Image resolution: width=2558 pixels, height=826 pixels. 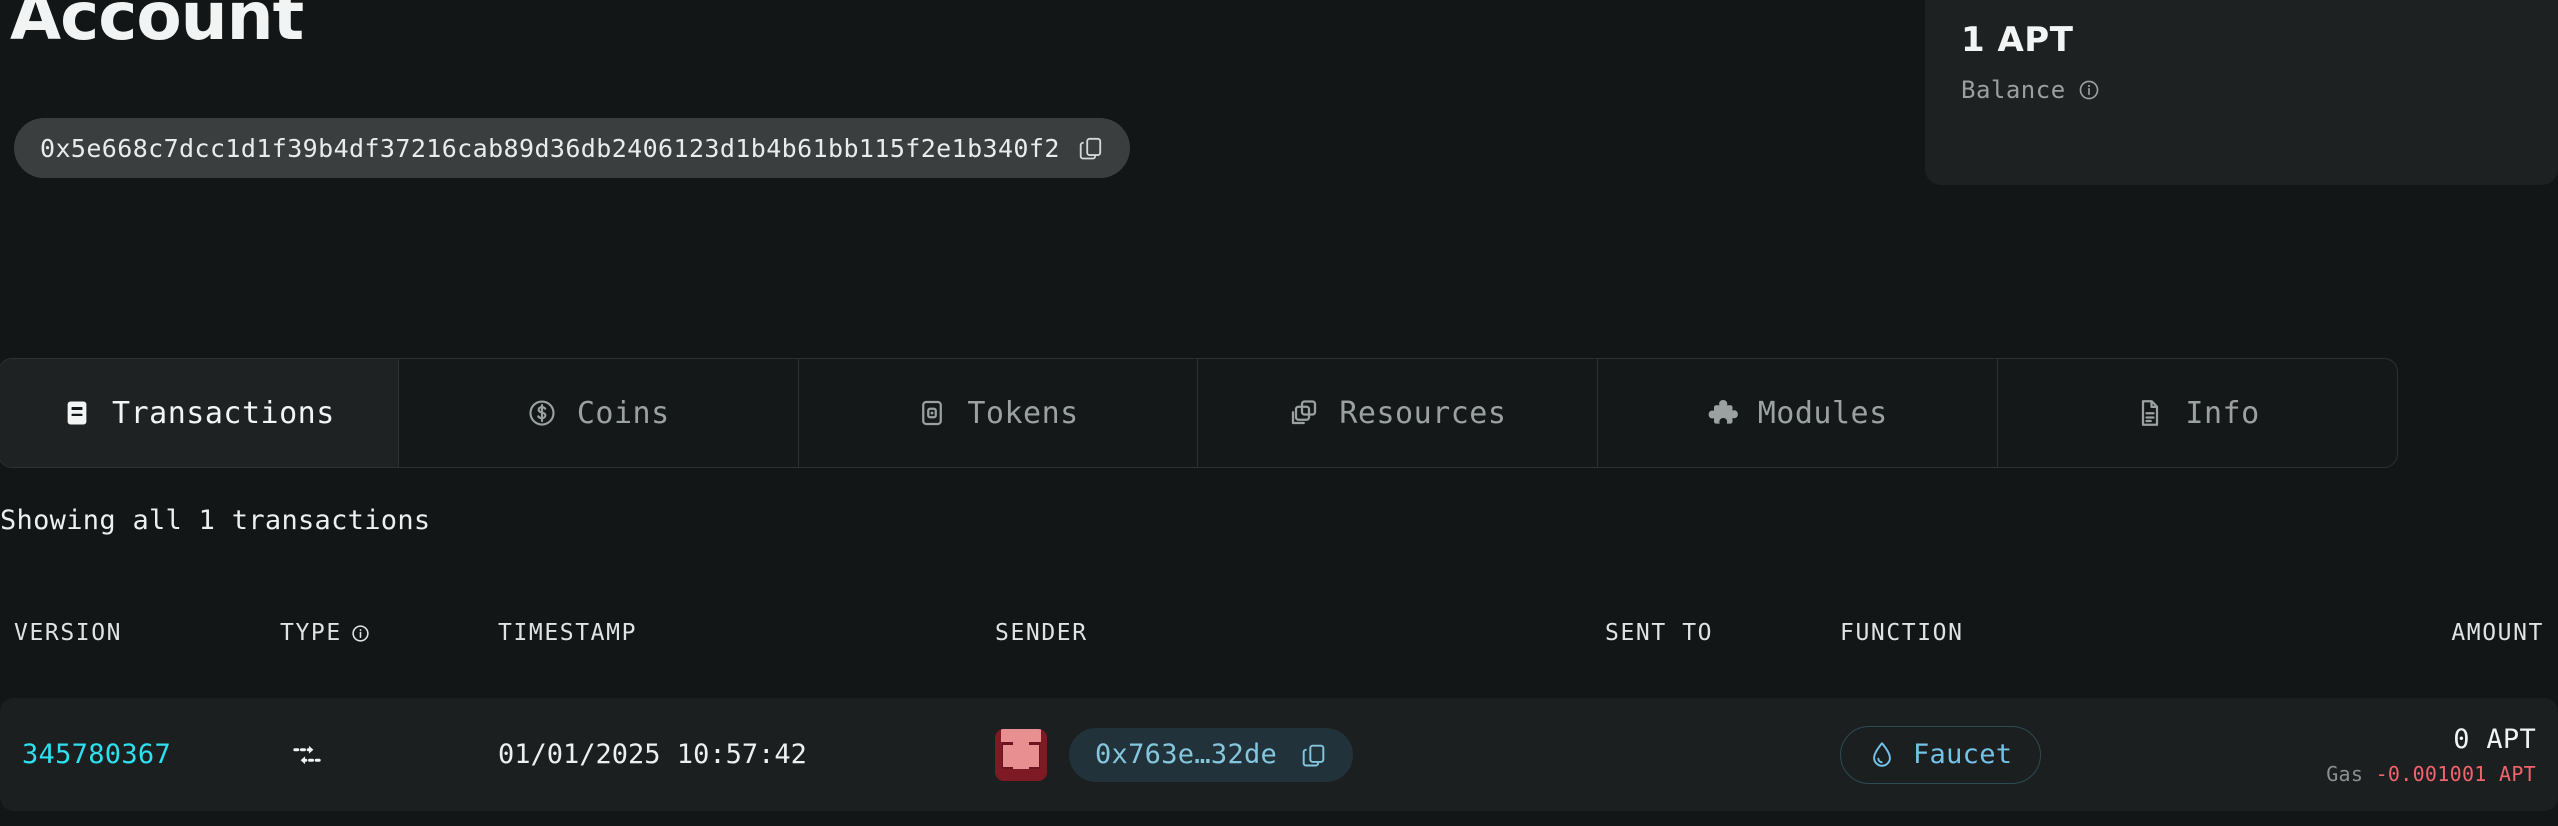 I want to click on balance-card: 1 APT Balance, so click(x=2241, y=92).